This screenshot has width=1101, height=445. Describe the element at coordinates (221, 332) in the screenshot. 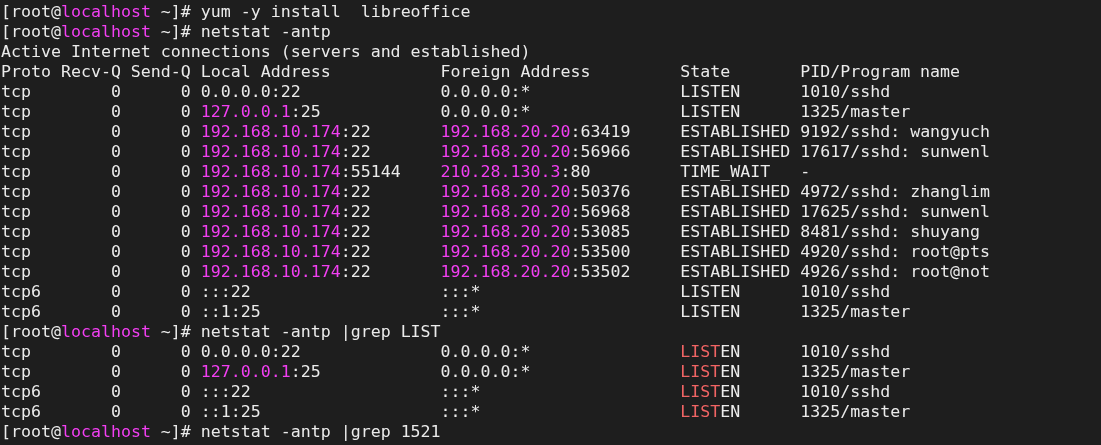

I see `terminal-line: [root@localhost ~]# netstat -antp |grep LIST` at that location.